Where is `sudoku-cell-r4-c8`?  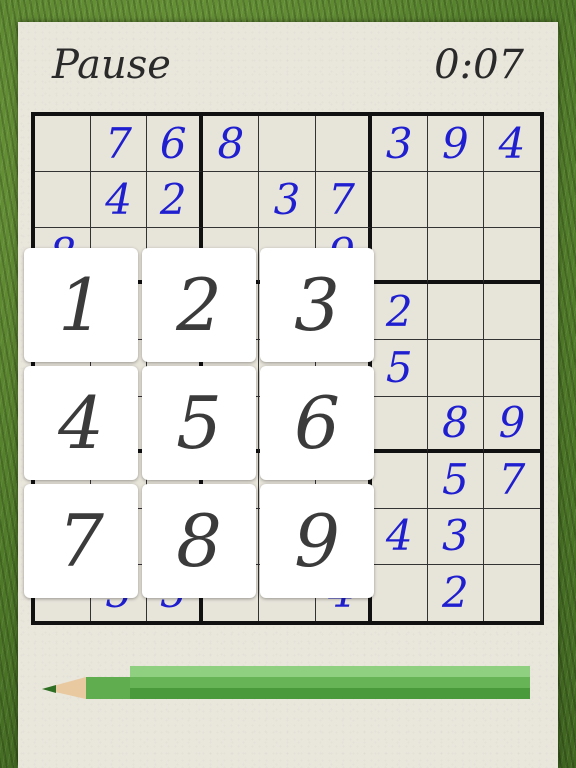 sudoku-cell-r4-c8 is located at coordinates (455, 312).